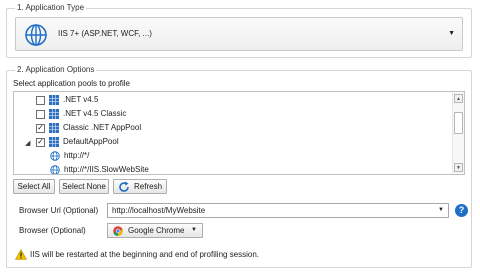 Image resolution: width=480 pixels, height=274 pixels. Describe the element at coordinates (458, 123) in the screenshot. I see `scroll-thumb` at that location.